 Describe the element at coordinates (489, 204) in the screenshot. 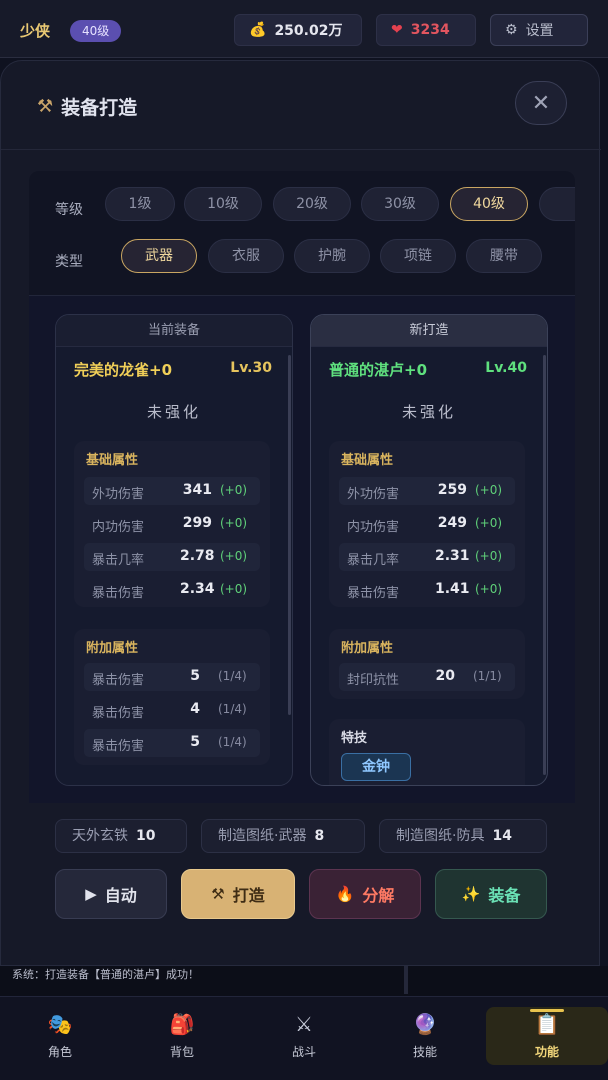

I see `level-pill-40: 40级` at that location.